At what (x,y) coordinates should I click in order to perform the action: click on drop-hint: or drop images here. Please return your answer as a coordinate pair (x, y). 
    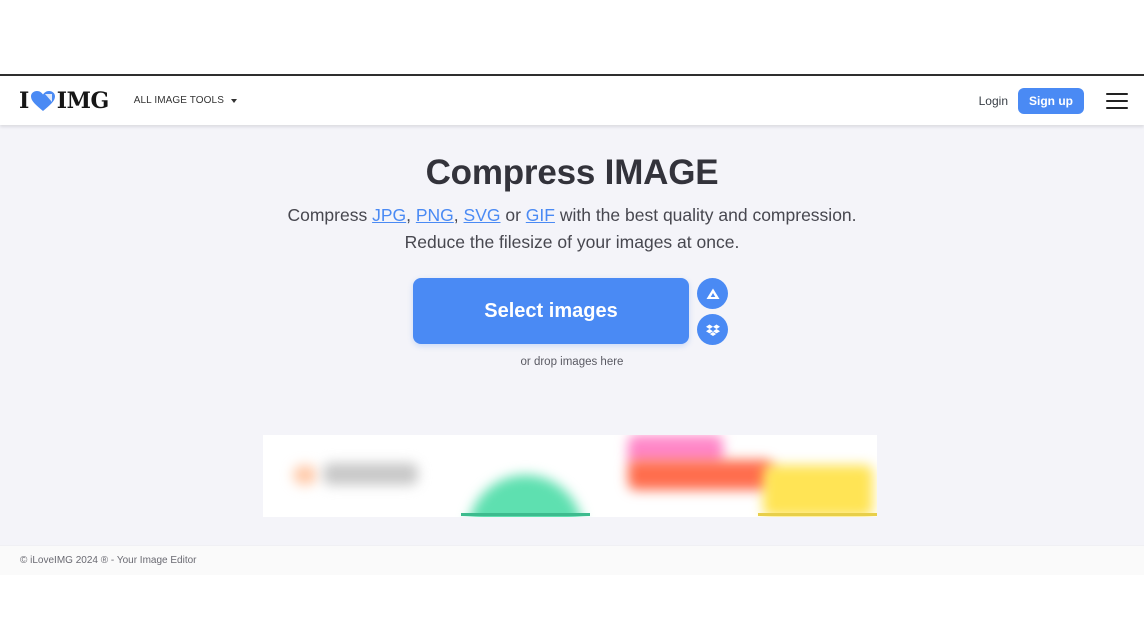
    Looking at the image, I should click on (572, 362).